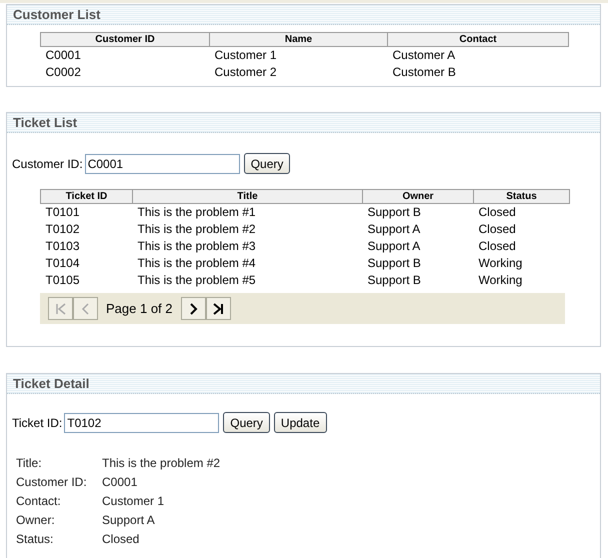 The width and height of the screenshot is (608, 558). I want to click on table-cell-text: T0105, so click(62, 280).